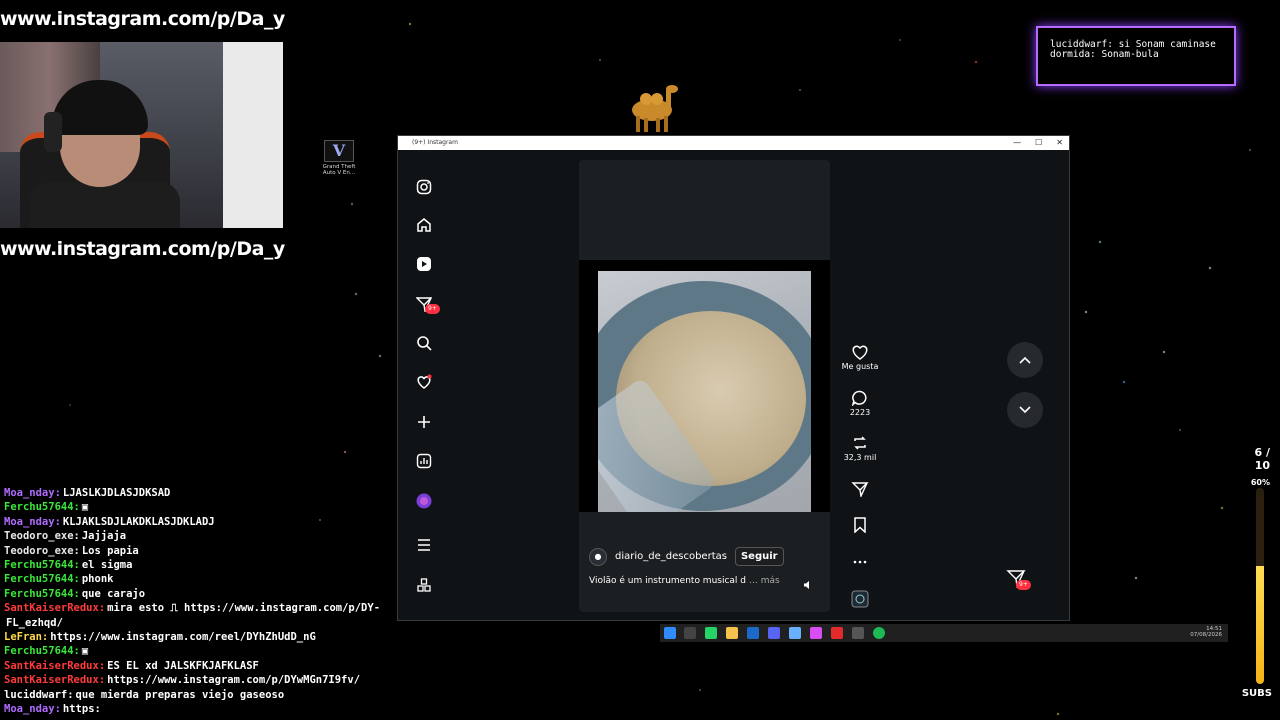 This screenshot has width=1280, height=720. Describe the element at coordinates (239, 493) in the screenshot. I see `chat-line: Moa_nday: LJASLKJDLASJDKSAD` at that location.